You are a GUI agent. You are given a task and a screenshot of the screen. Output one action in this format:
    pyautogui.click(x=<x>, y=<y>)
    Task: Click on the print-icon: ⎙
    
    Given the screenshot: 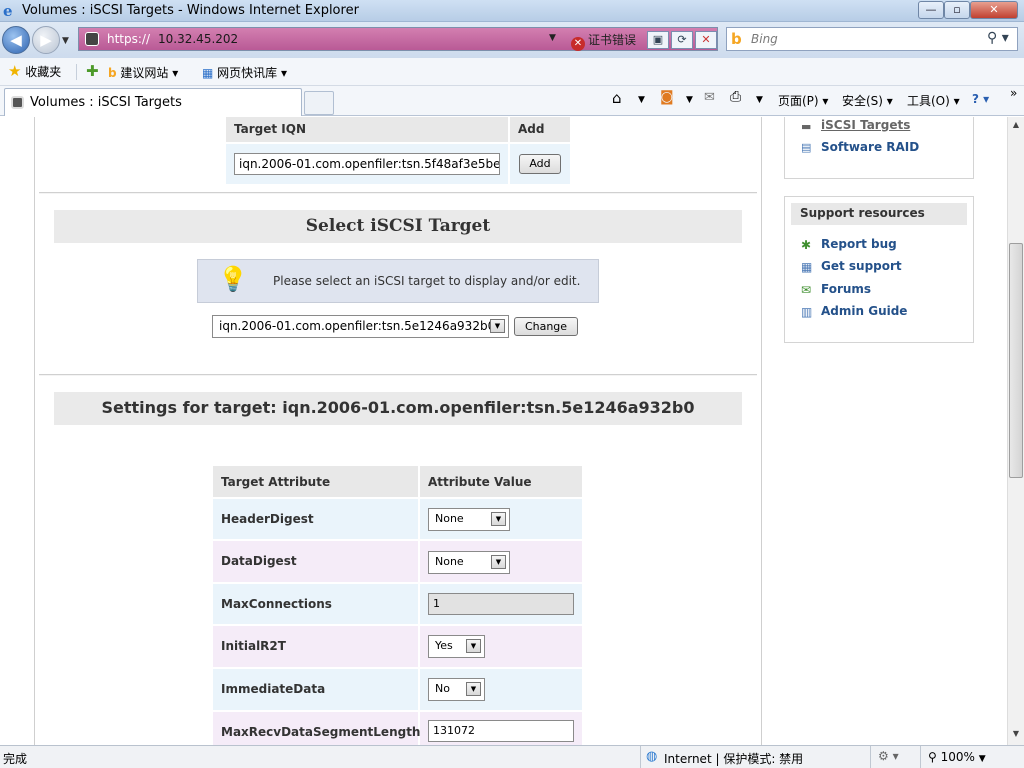 What is the action you would take?
    pyautogui.click(x=735, y=97)
    